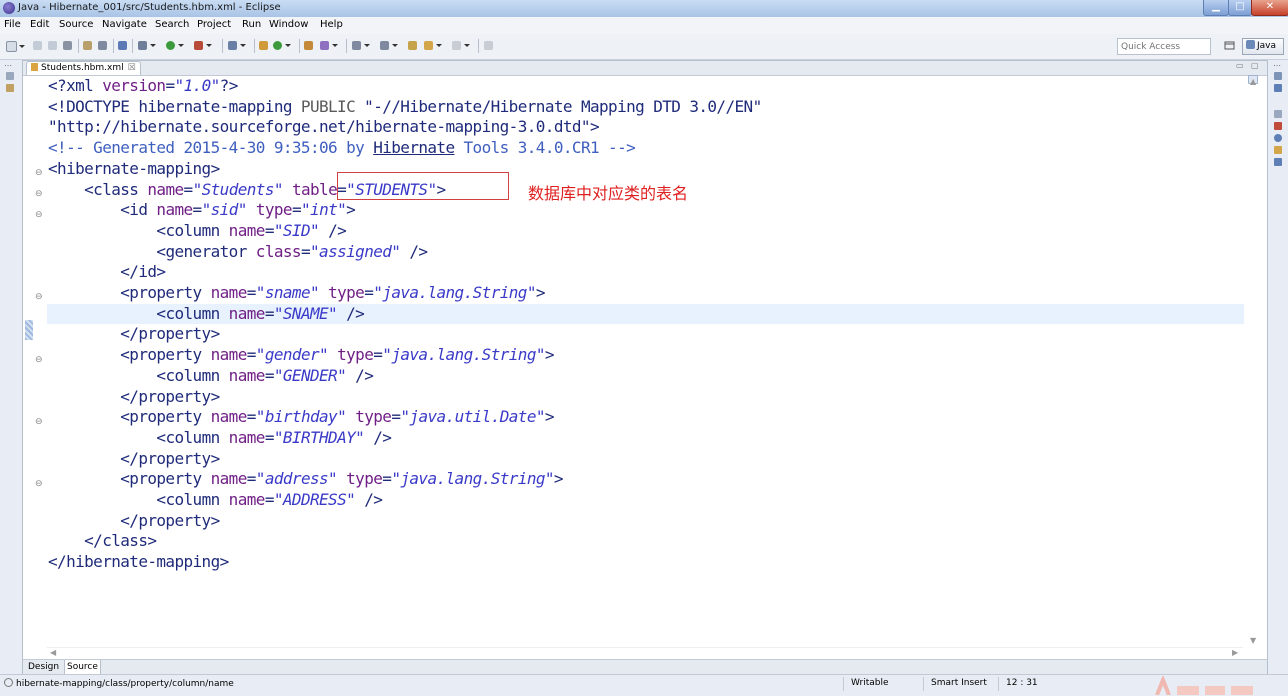 The height and width of the screenshot is (696, 1288). I want to click on outline-icon, so click(1278, 76).